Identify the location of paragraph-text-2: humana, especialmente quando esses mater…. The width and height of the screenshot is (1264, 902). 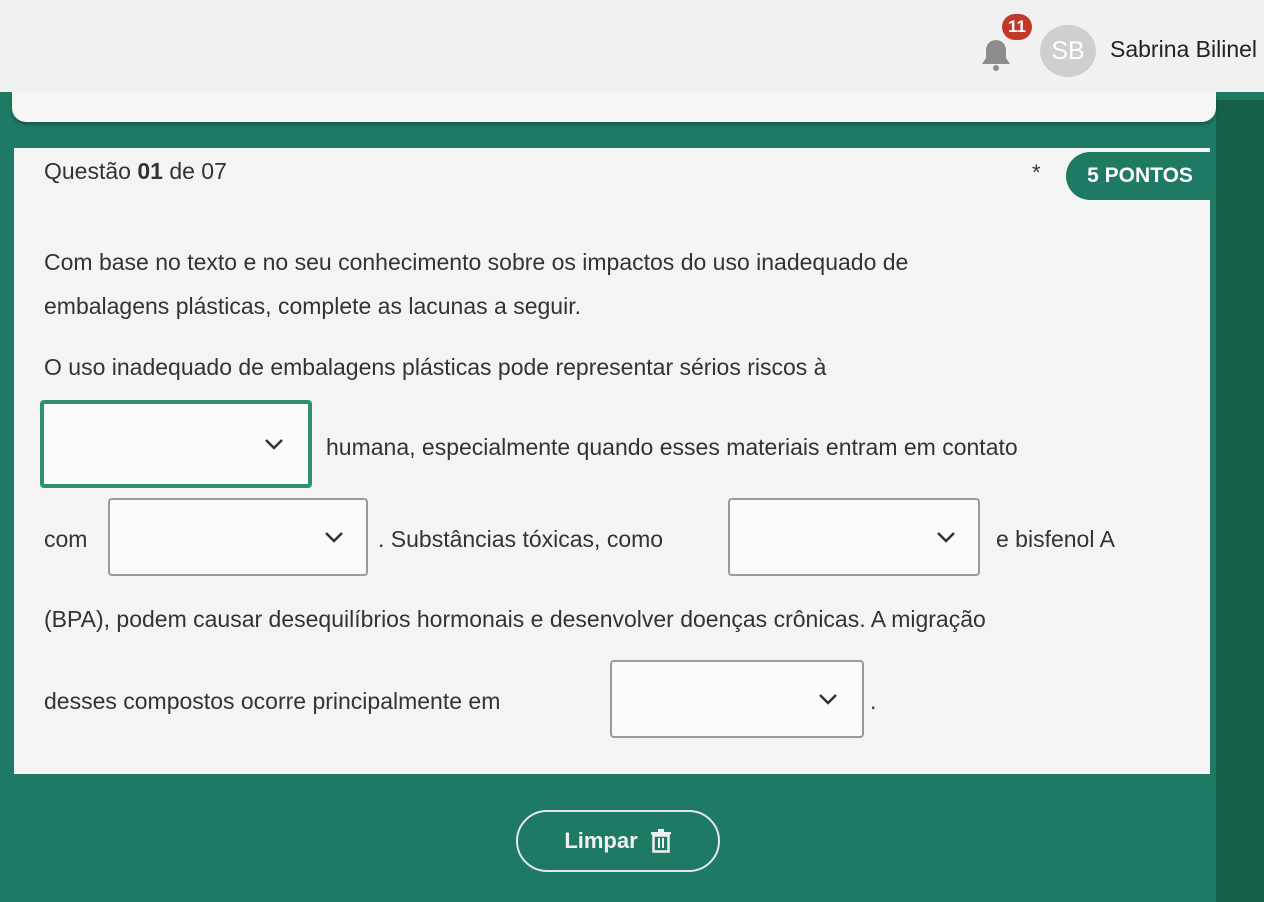
(672, 447).